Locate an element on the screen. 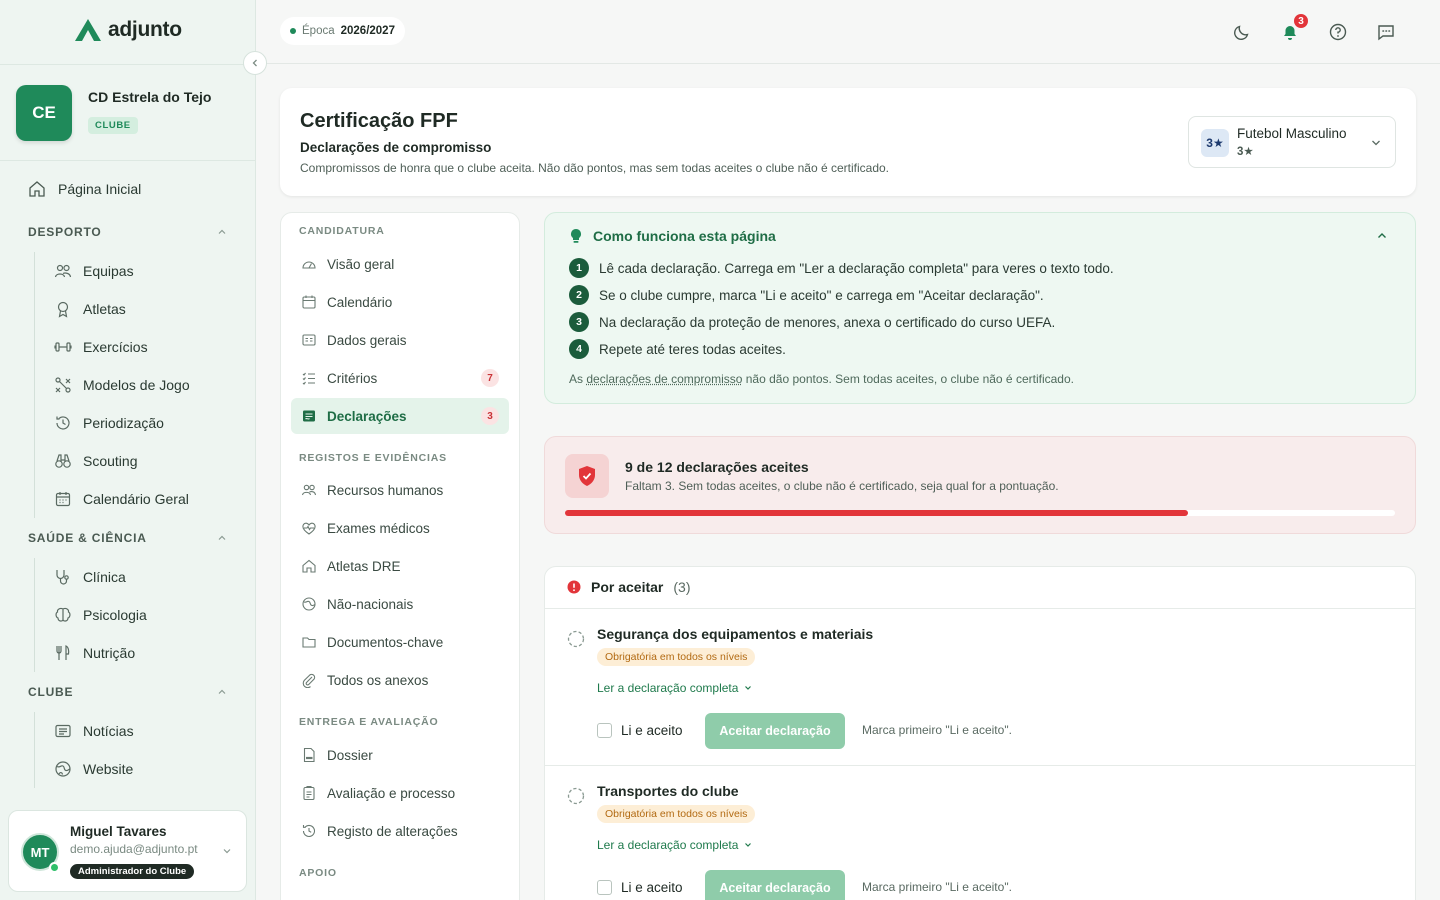 This screenshot has height=900, width=1440. team-selector: 3★ Futebol Masculino 3★ is located at coordinates (1292, 142).